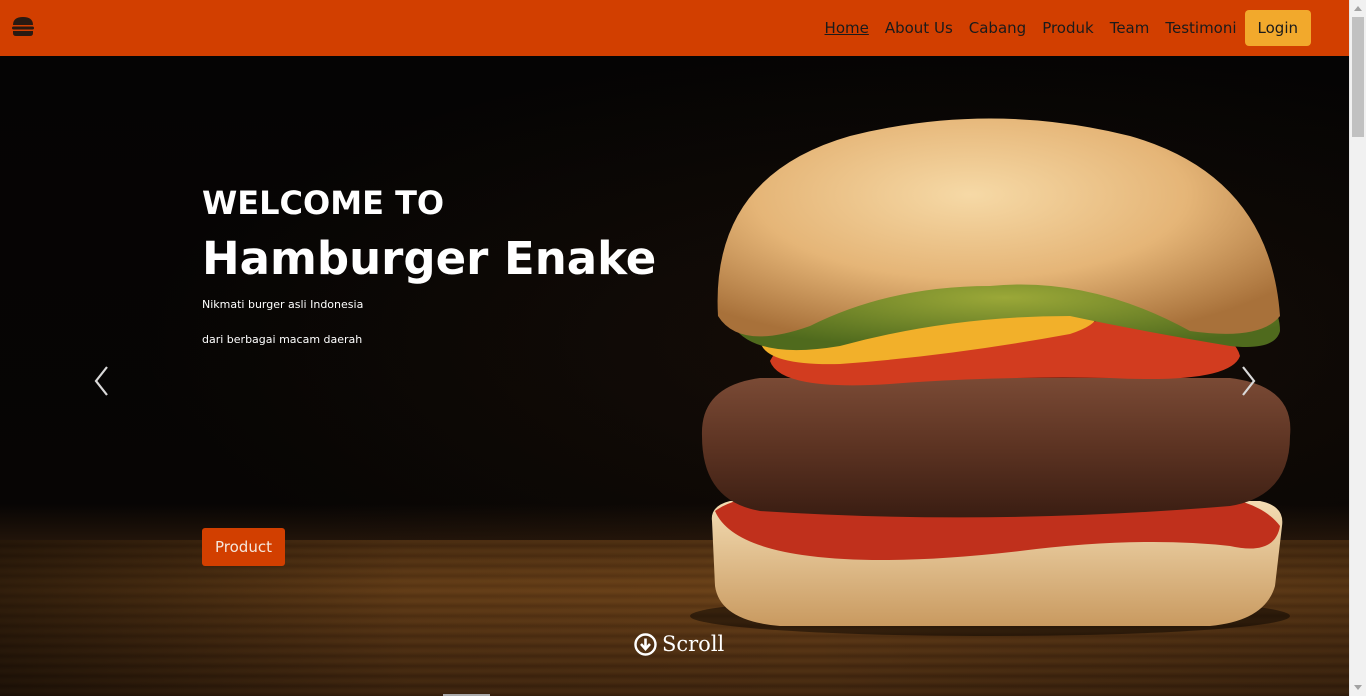 Image resolution: width=1366 pixels, height=696 pixels. I want to click on nav-item-team: Team, so click(1130, 28).